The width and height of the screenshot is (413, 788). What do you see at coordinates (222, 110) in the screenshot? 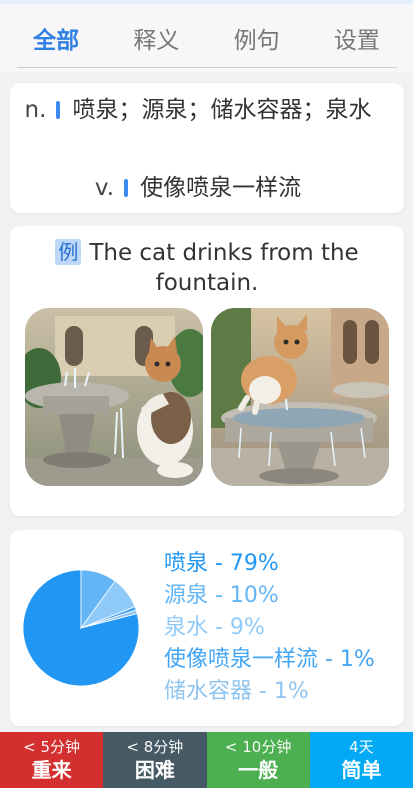
I see `definition-text: 喷泉；源泉；储水容器；泉水` at bounding box center [222, 110].